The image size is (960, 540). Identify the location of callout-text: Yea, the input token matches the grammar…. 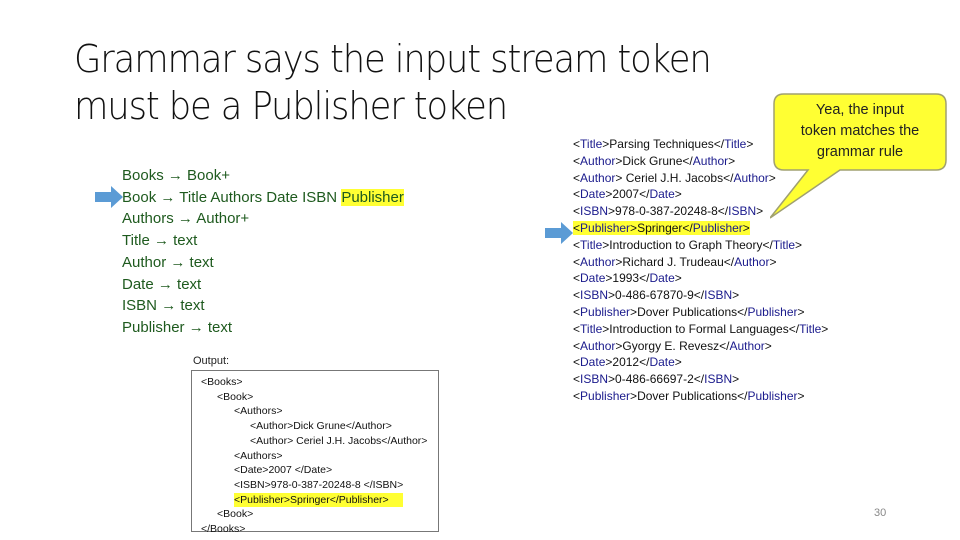
(860, 131).